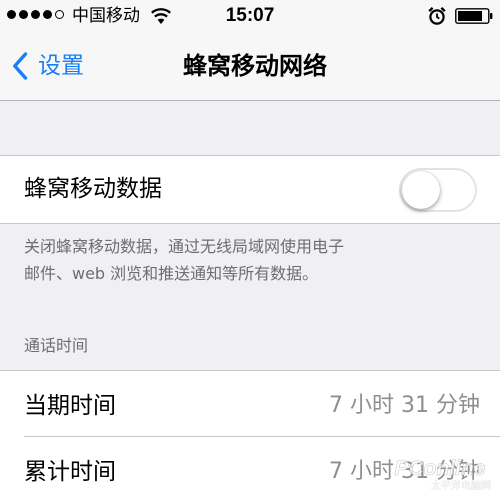 Image resolution: width=500 pixels, height=497 pixels. I want to click on cellular-data-toggle, so click(438, 190).